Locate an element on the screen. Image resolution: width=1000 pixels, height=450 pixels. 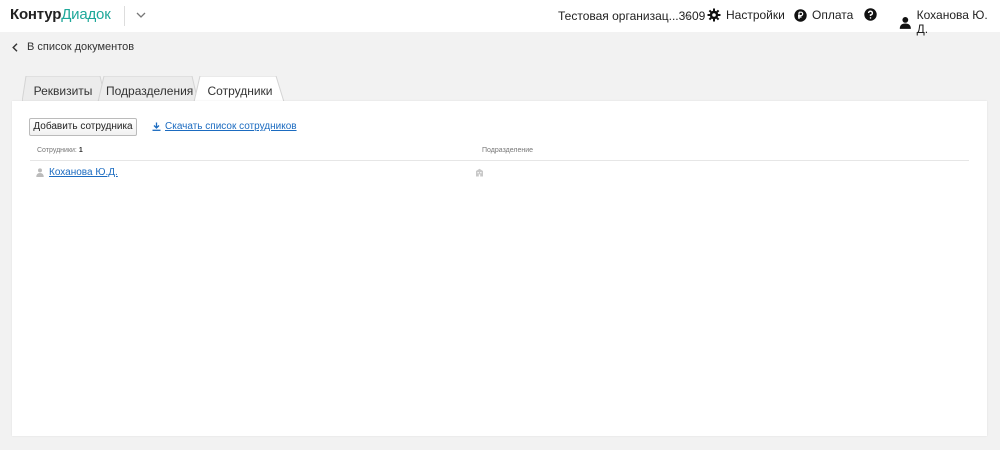
user-icon is located at coordinates (905, 22).